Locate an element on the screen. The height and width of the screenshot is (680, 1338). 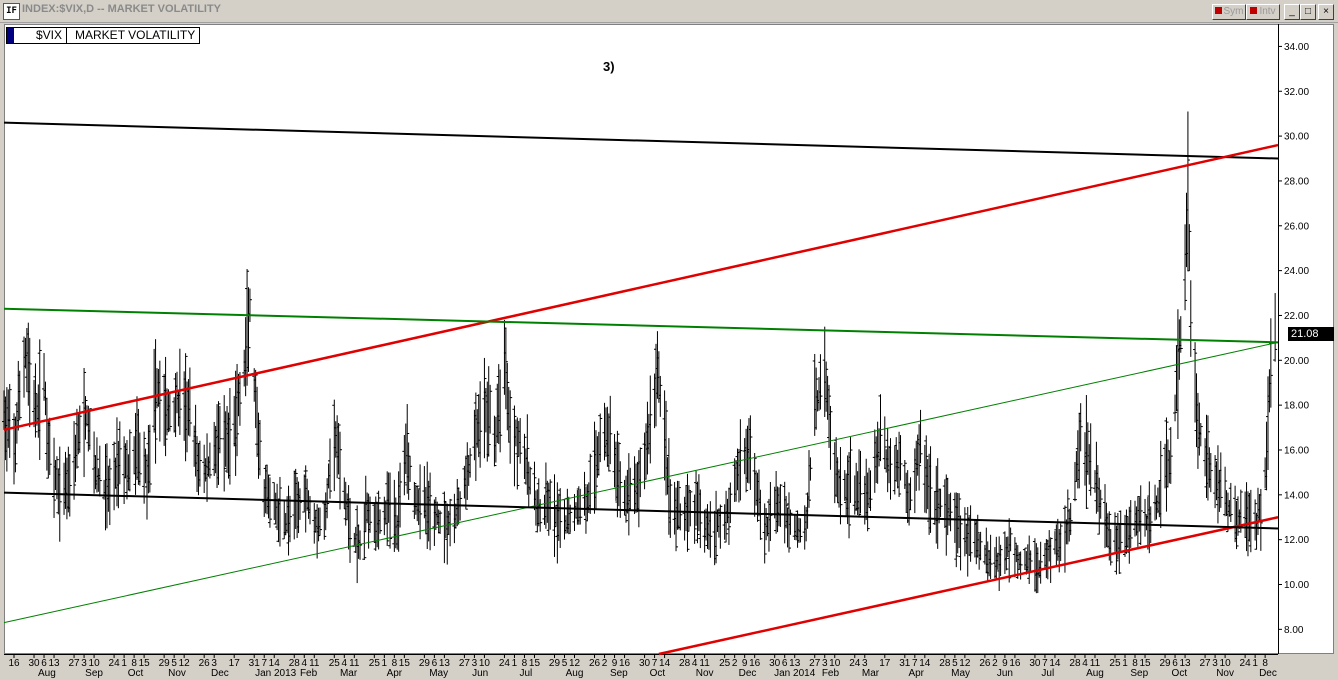
chart-annotation: 3) is located at coordinates (609, 66).